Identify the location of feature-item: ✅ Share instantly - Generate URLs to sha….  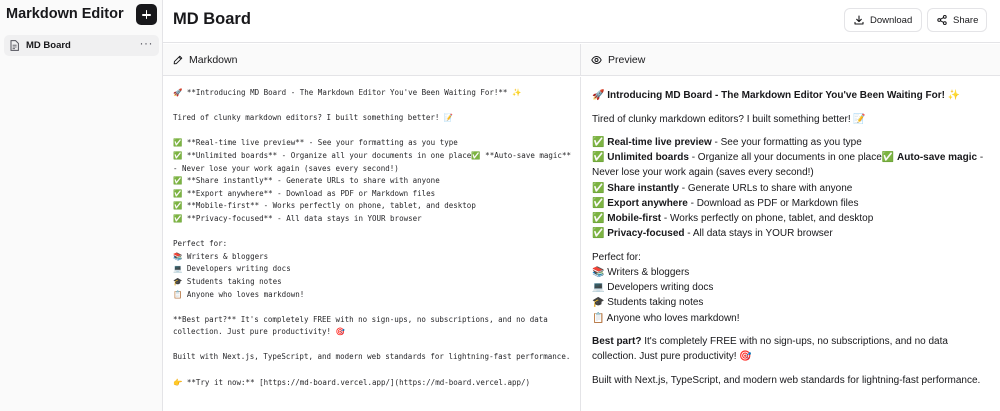
(722, 188).